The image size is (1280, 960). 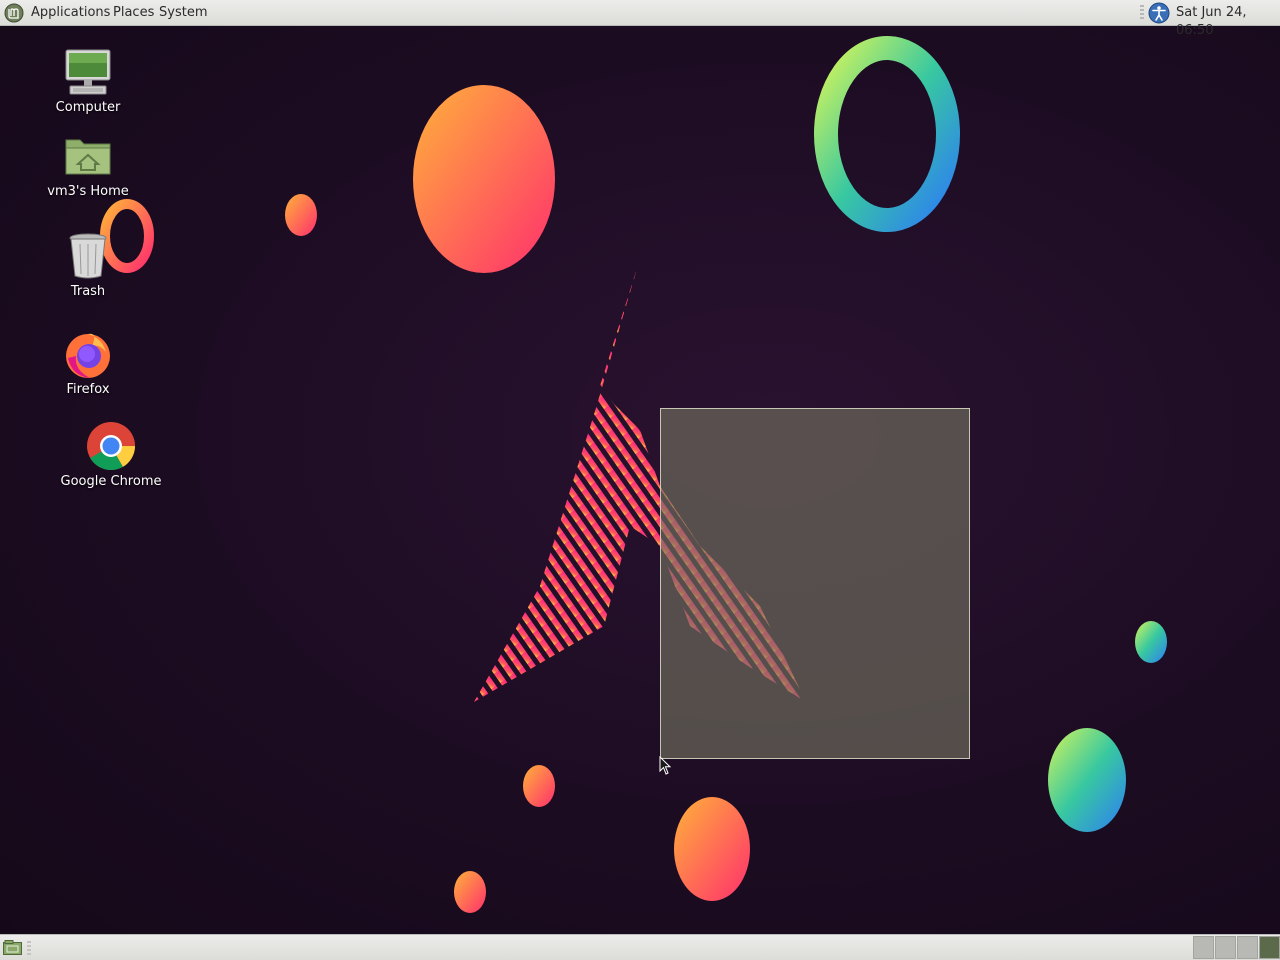 What do you see at coordinates (88, 355) in the screenshot?
I see `firefox-icon` at bounding box center [88, 355].